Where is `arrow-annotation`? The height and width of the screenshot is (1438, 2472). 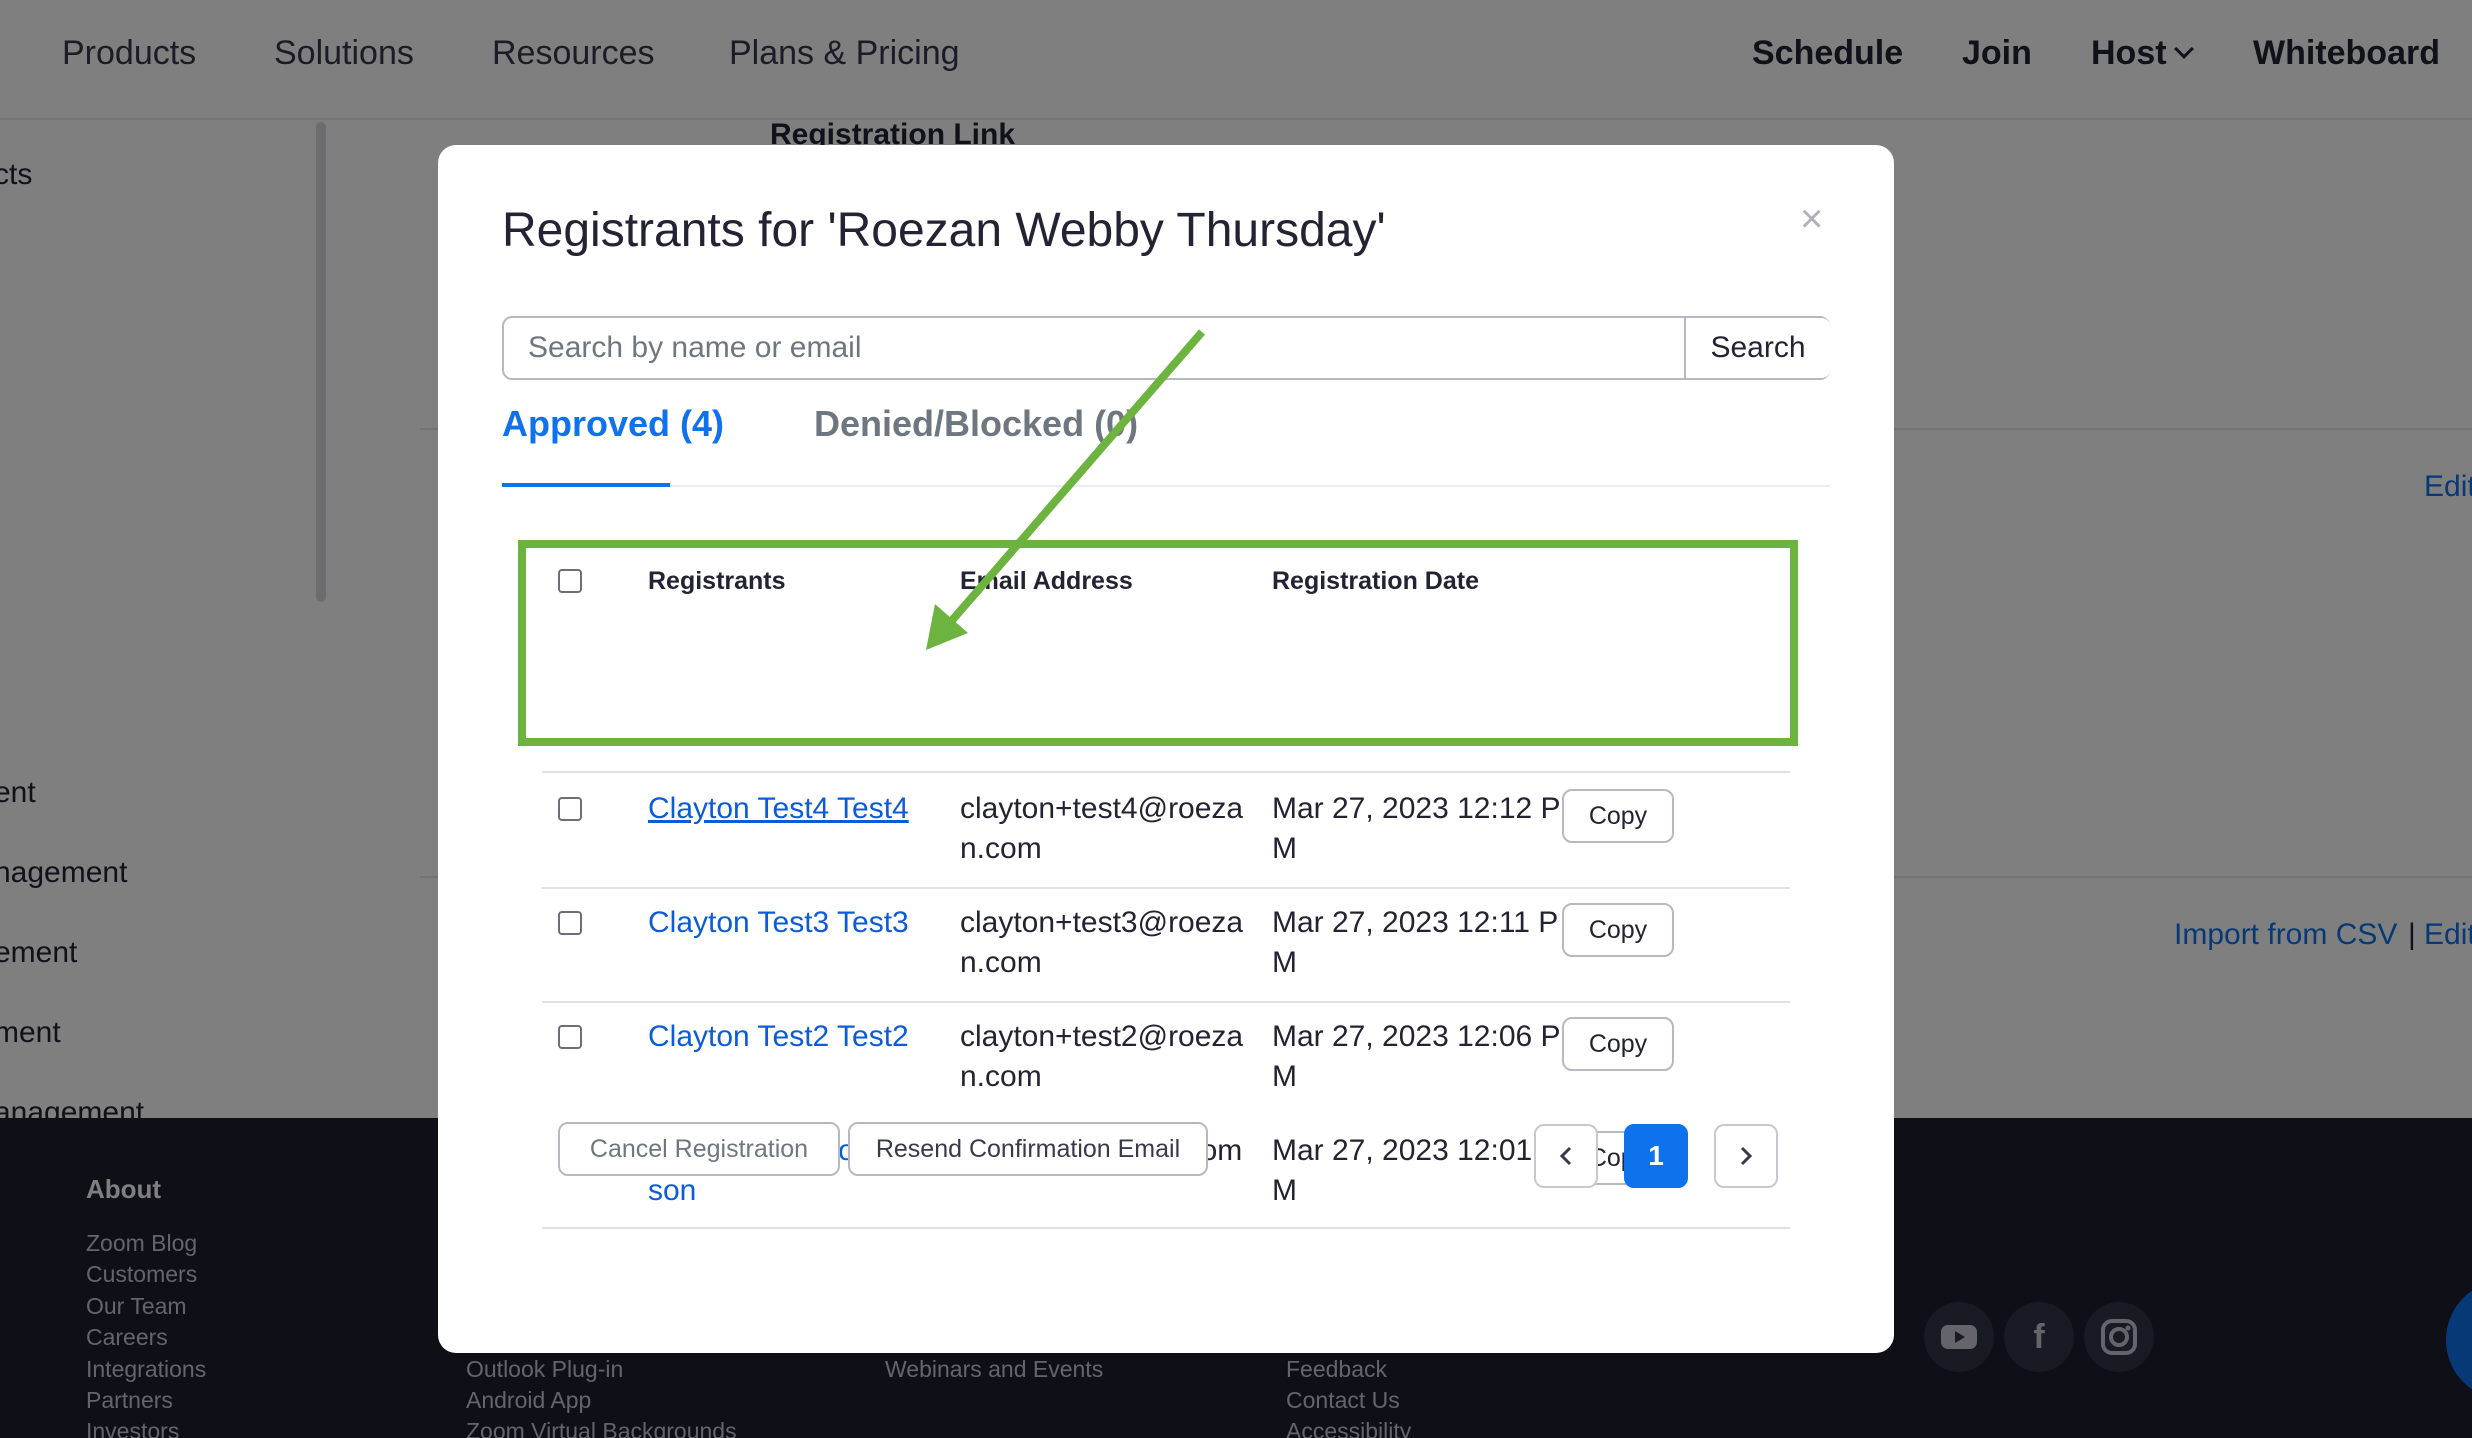 arrow-annotation is located at coordinates (1066, 489).